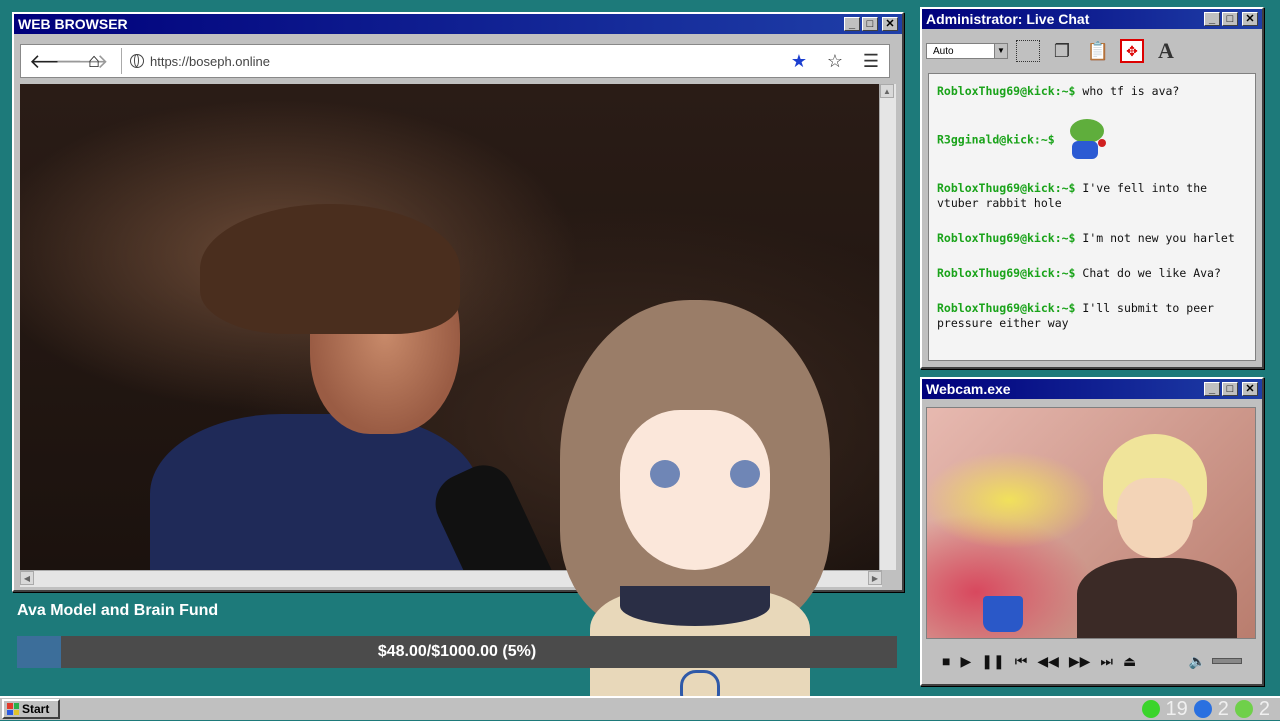 The width and height of the screenshot is (1280, 721). Describe the element at coordinates (1106, 661) in the screenshot. I see `skip-forward-icon: ⏭` at that location.